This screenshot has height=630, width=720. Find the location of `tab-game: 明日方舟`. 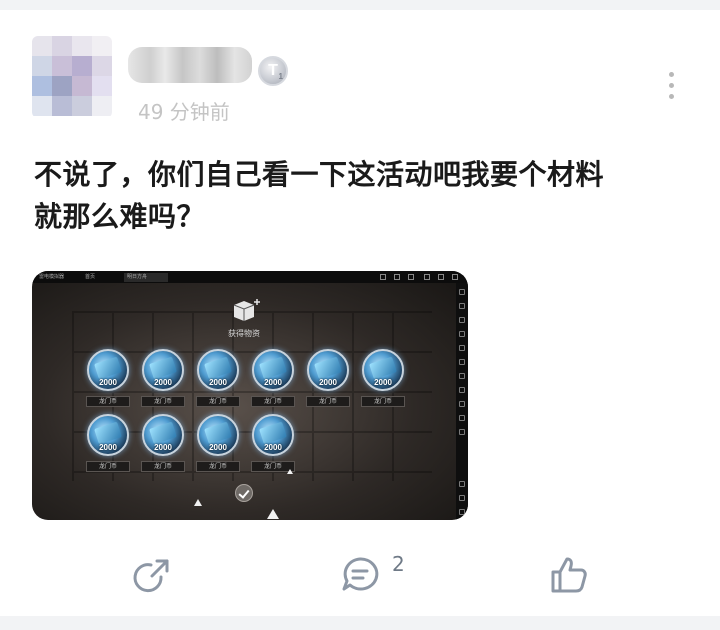

tab-game: 明日方舟 is located at coordinates (146, 277).